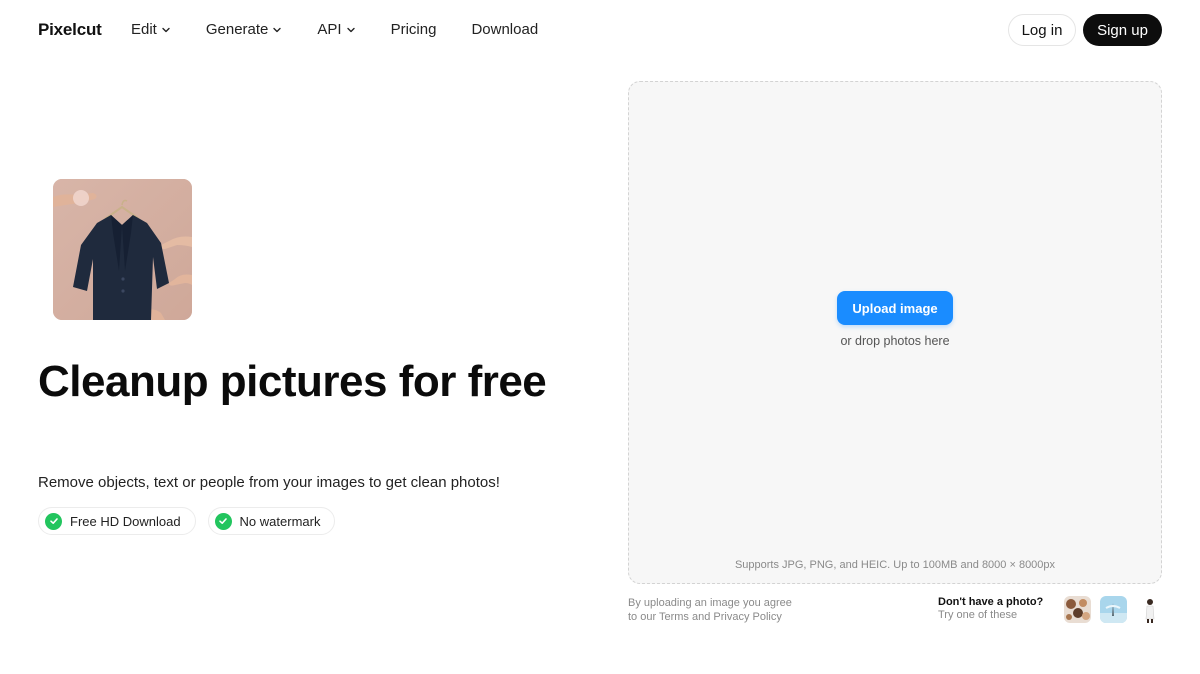 This screenshot has width=1200, height=674. I want to click on nav-download: Download, so click(504, 29).